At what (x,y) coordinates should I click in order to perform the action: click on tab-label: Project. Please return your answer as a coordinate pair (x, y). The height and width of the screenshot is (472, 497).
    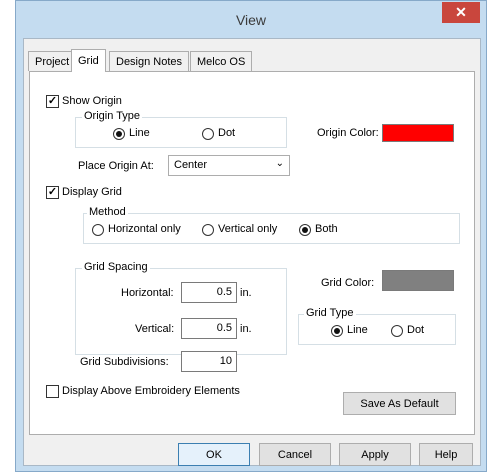
    Looking at the image, I should click on (52, 61).